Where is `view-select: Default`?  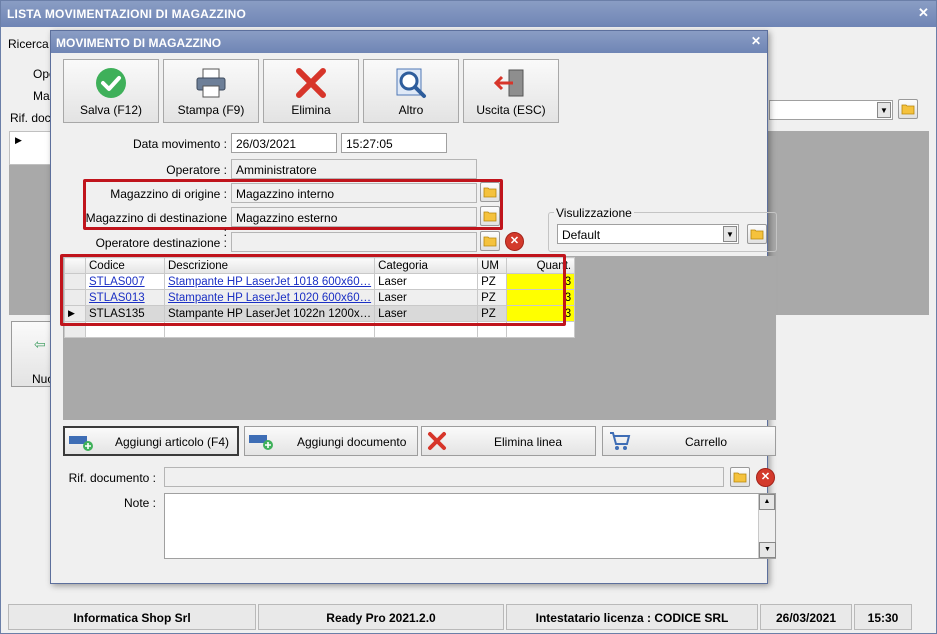 view-select: Default is located at coordinates (648, 234).